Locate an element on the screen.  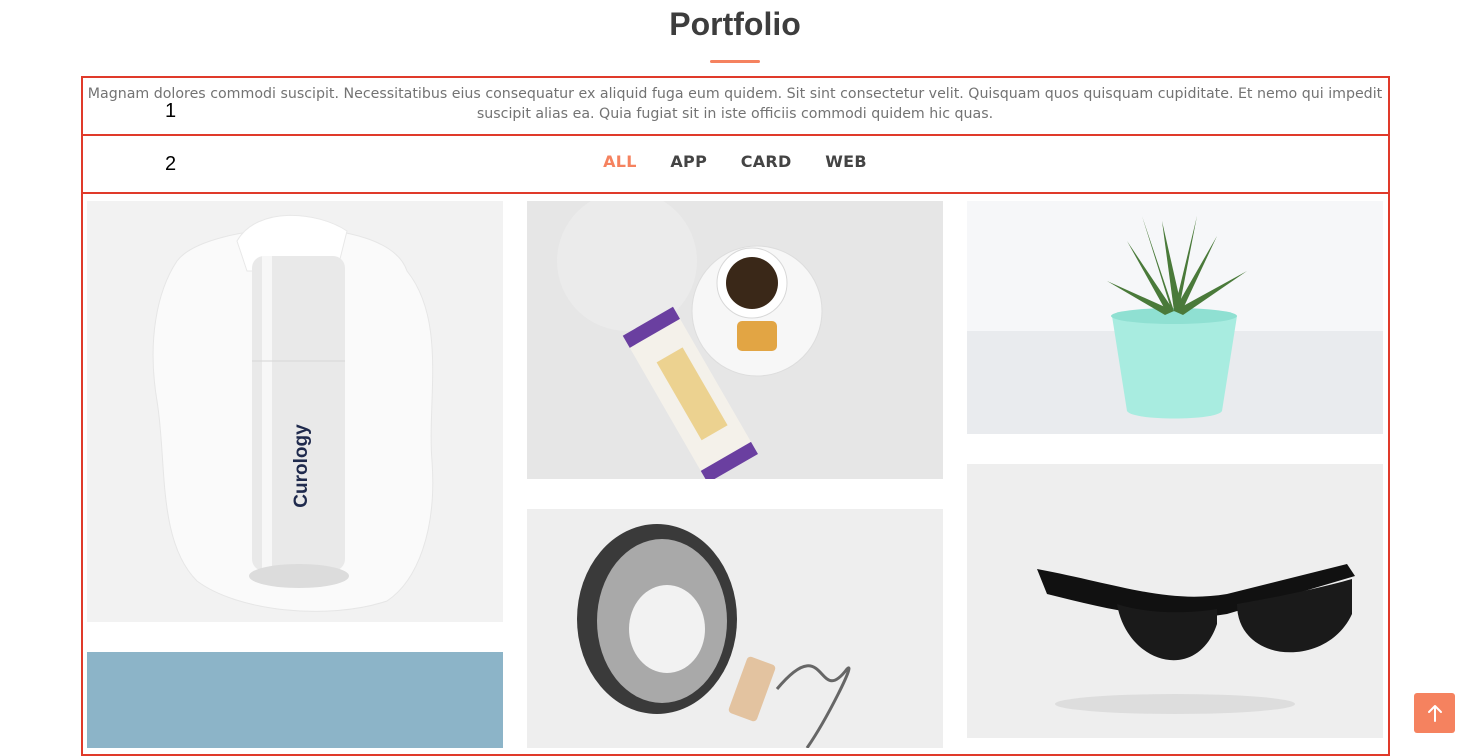
sunglasses-image is located at coordinates (1175, 601).